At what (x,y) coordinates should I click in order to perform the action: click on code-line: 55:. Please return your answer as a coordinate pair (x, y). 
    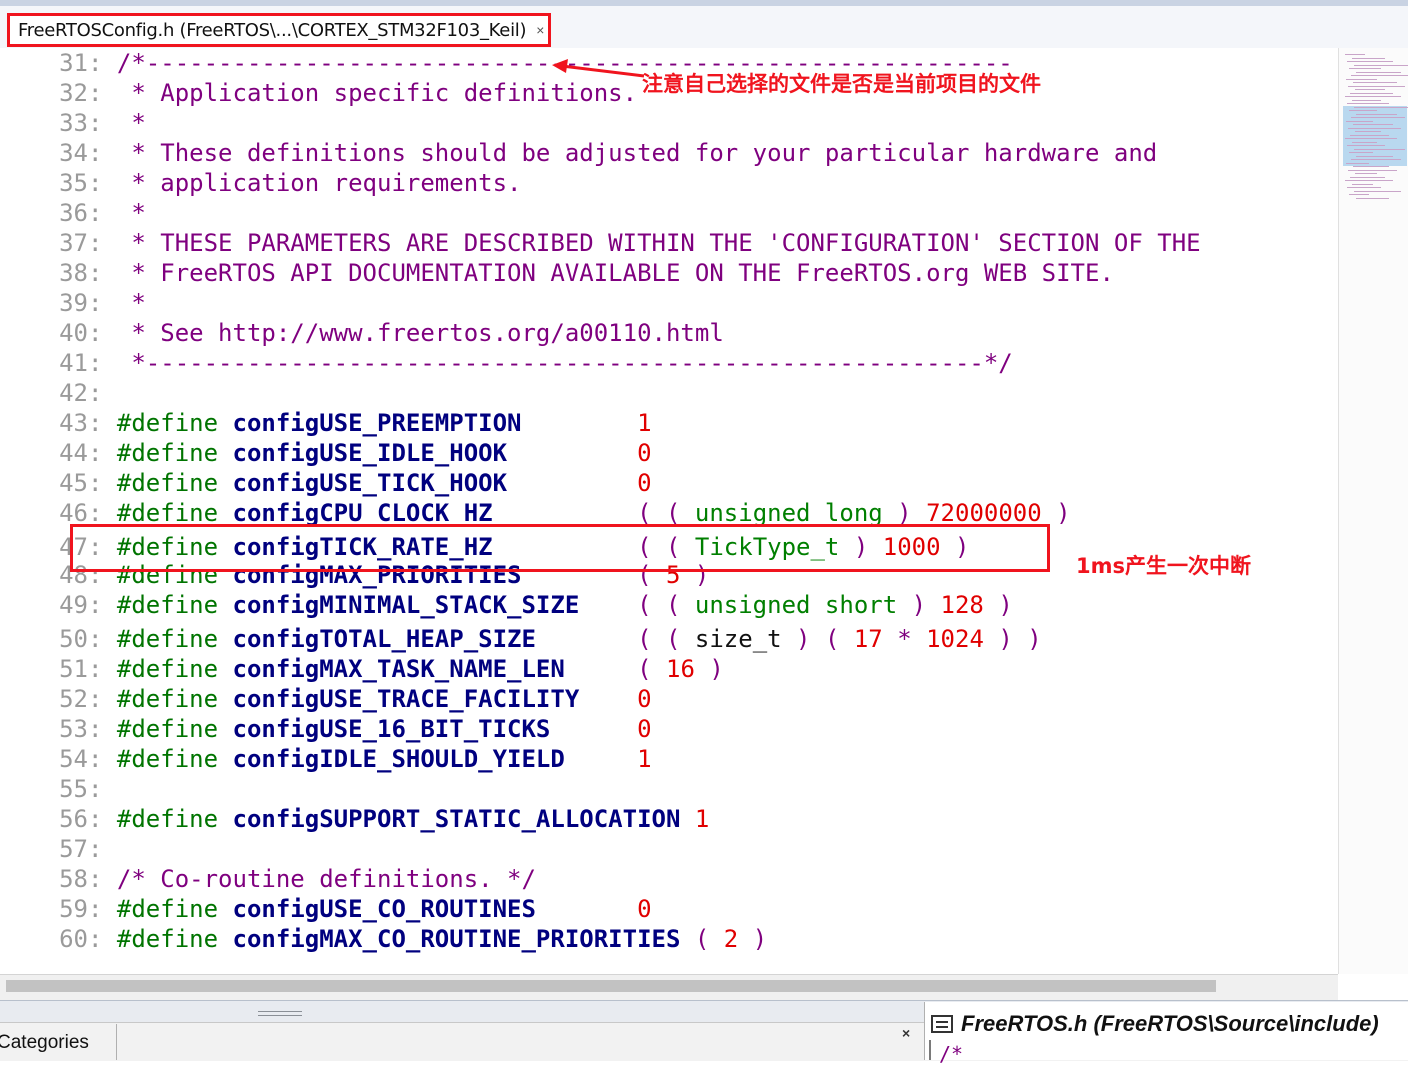
    Looking at the image, I should click on (58, 789).